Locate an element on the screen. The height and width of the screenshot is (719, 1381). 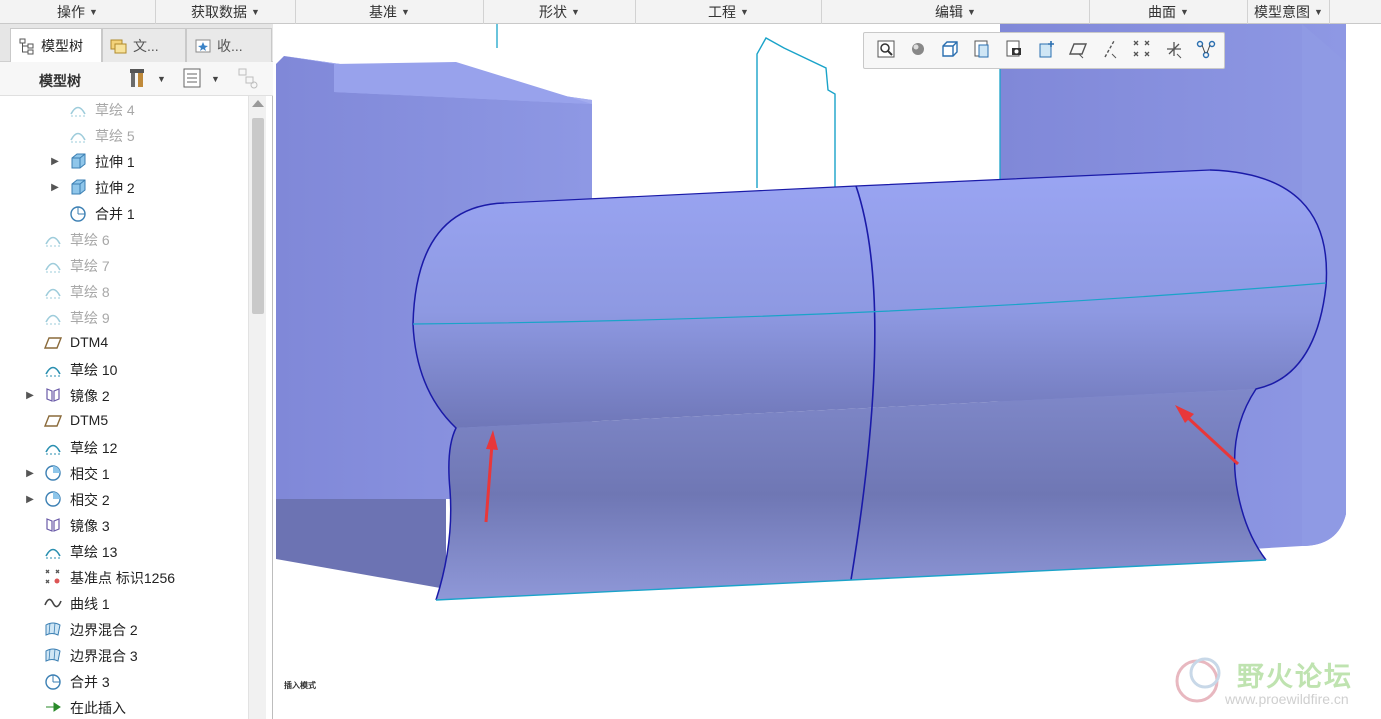
tree-item-label: DTM4 is located at coordinates (89, 342).